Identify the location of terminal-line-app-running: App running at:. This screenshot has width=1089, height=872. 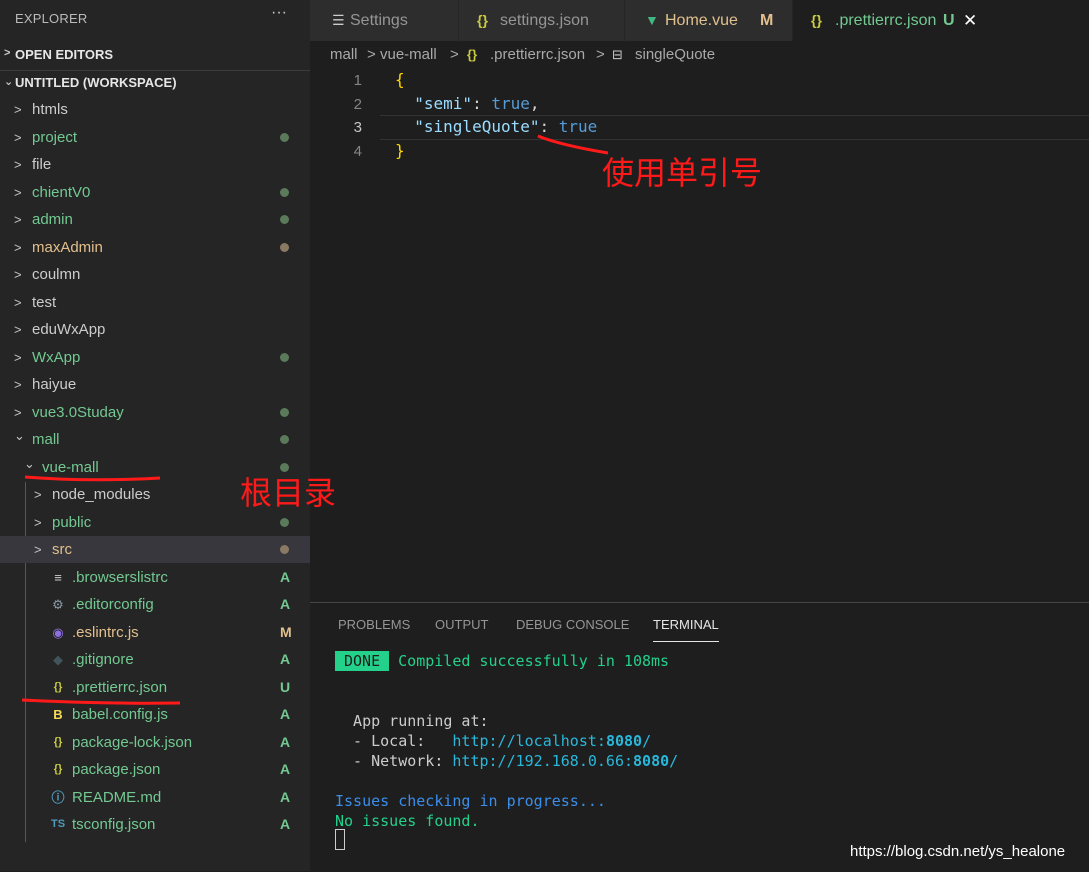
(412, 721).